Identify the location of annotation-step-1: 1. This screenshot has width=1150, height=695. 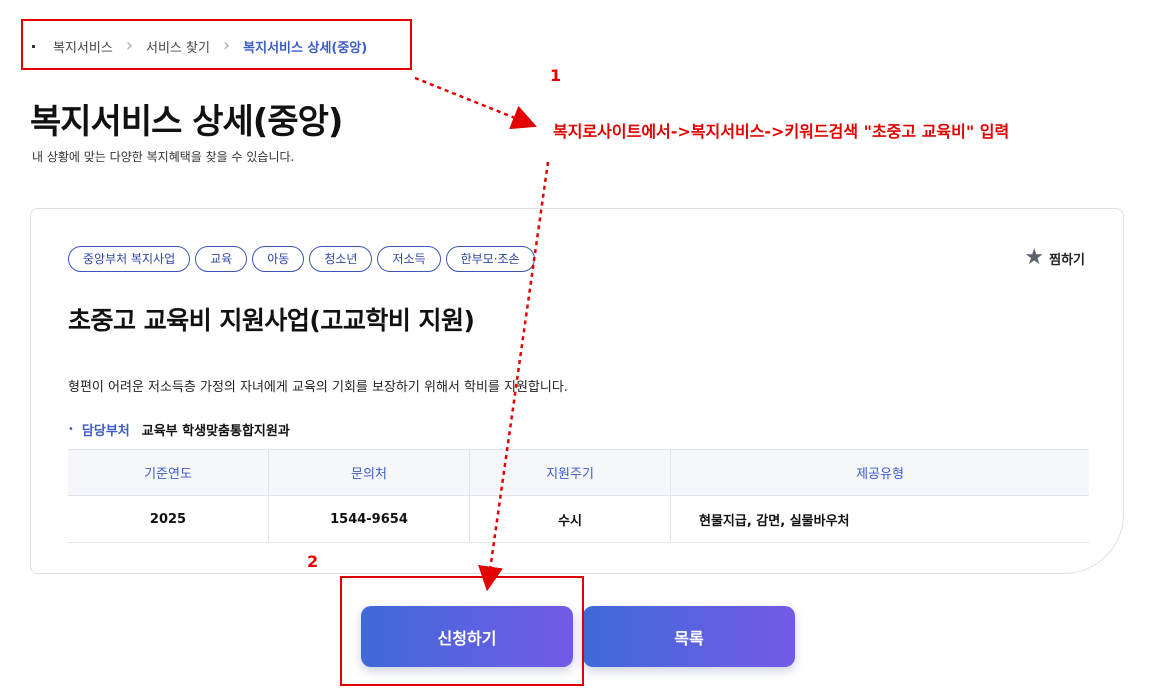
(556, 75).